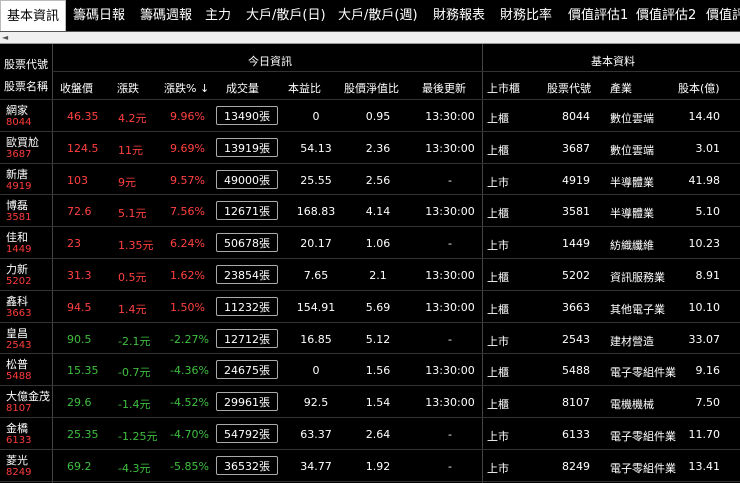 The width and height of the screenshot is (740, 483). Describe the element at coordinates (396, 71) in the screenshot. I see `header-divider` at that location.